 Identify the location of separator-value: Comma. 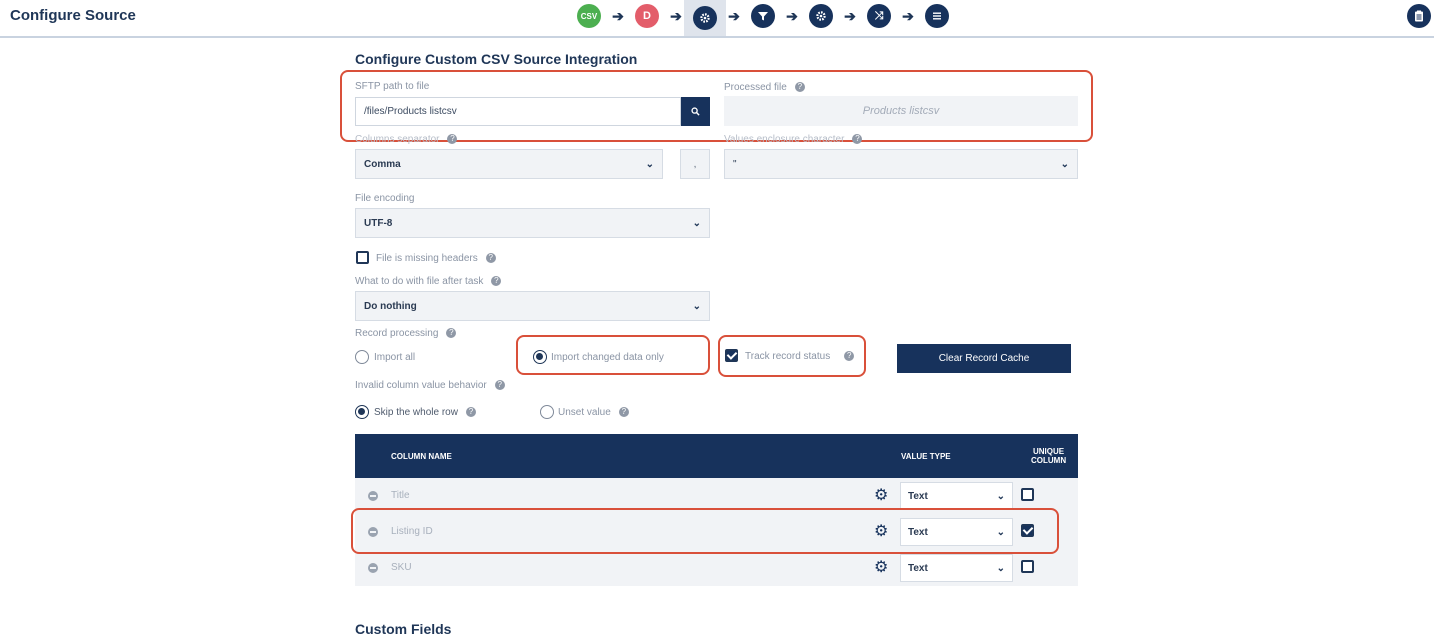
(382, 164).